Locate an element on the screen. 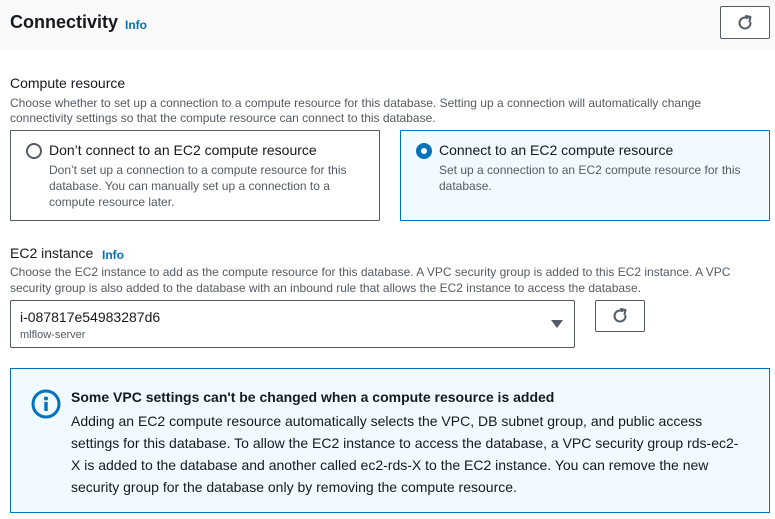 This screenshot has height=519, width=775. refresh-button-header is located at coordinates (745, 22).